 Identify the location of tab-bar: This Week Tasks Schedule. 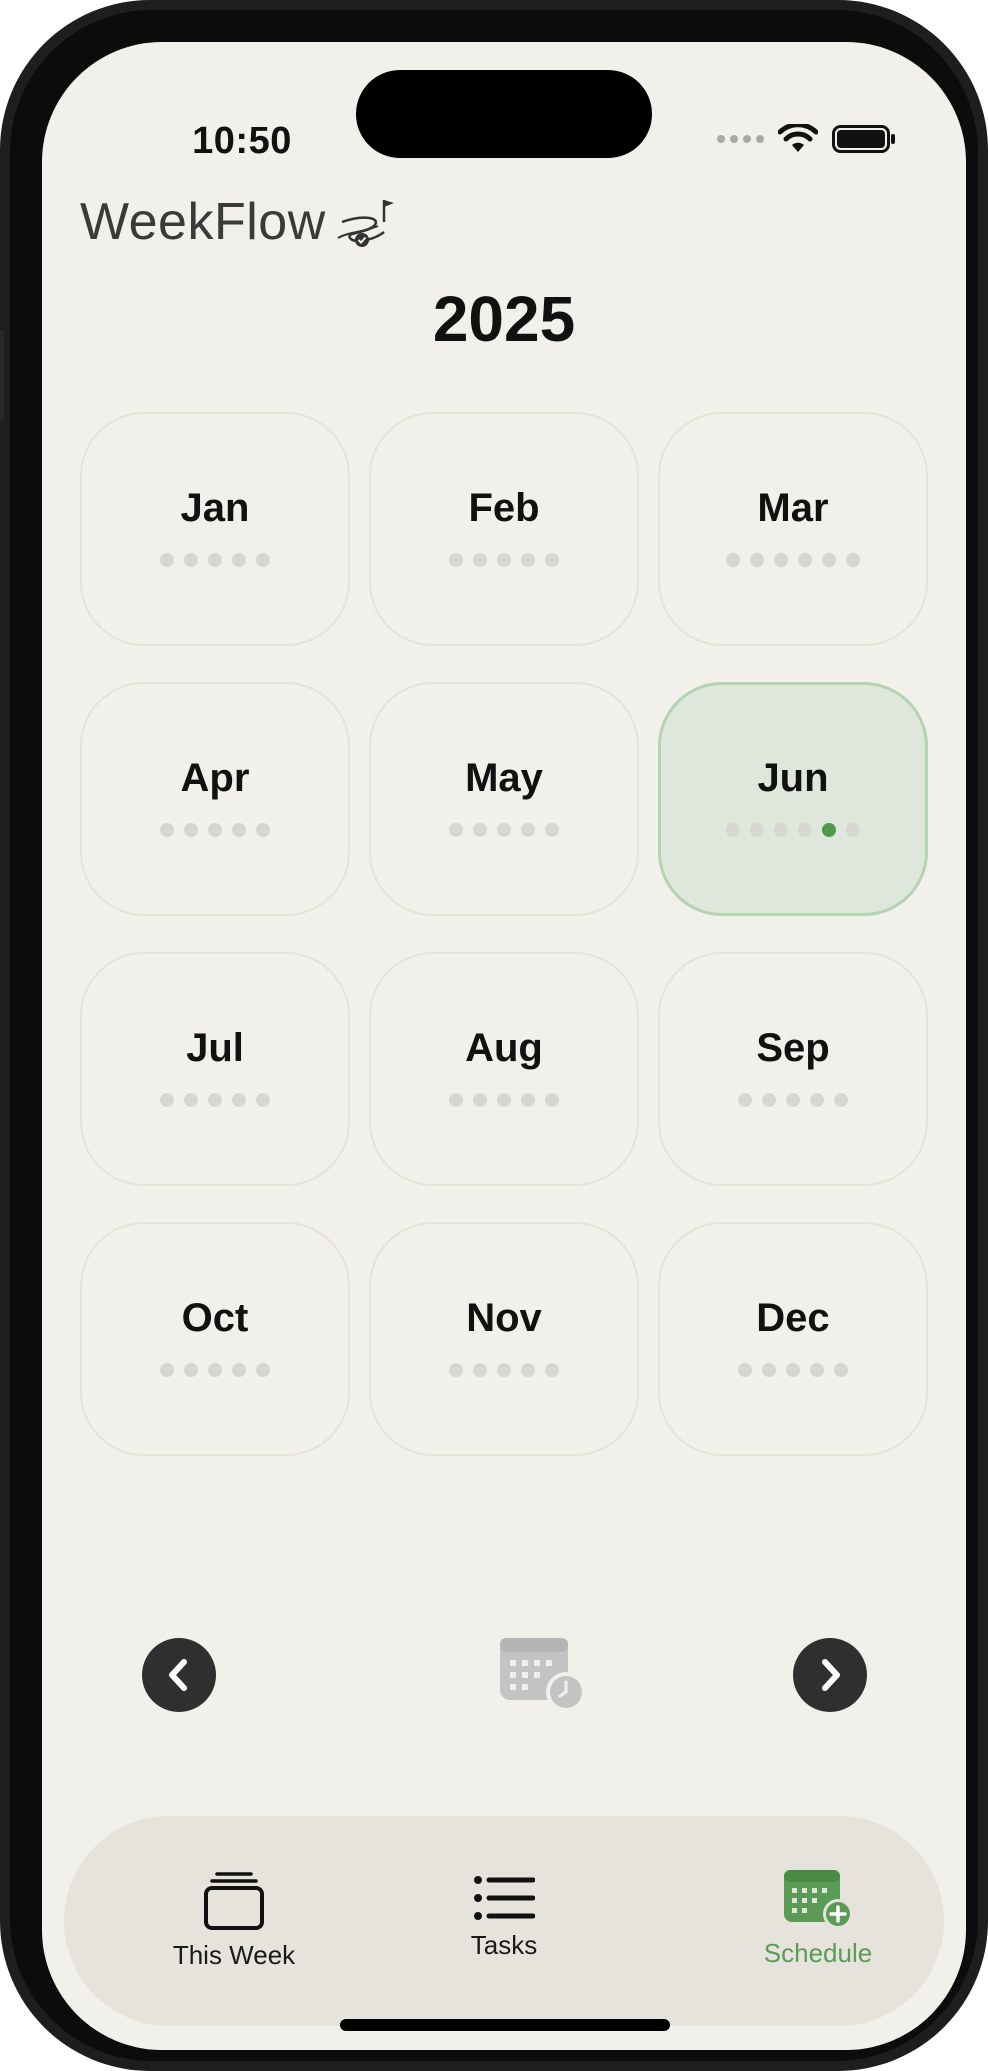
(504, 1921).